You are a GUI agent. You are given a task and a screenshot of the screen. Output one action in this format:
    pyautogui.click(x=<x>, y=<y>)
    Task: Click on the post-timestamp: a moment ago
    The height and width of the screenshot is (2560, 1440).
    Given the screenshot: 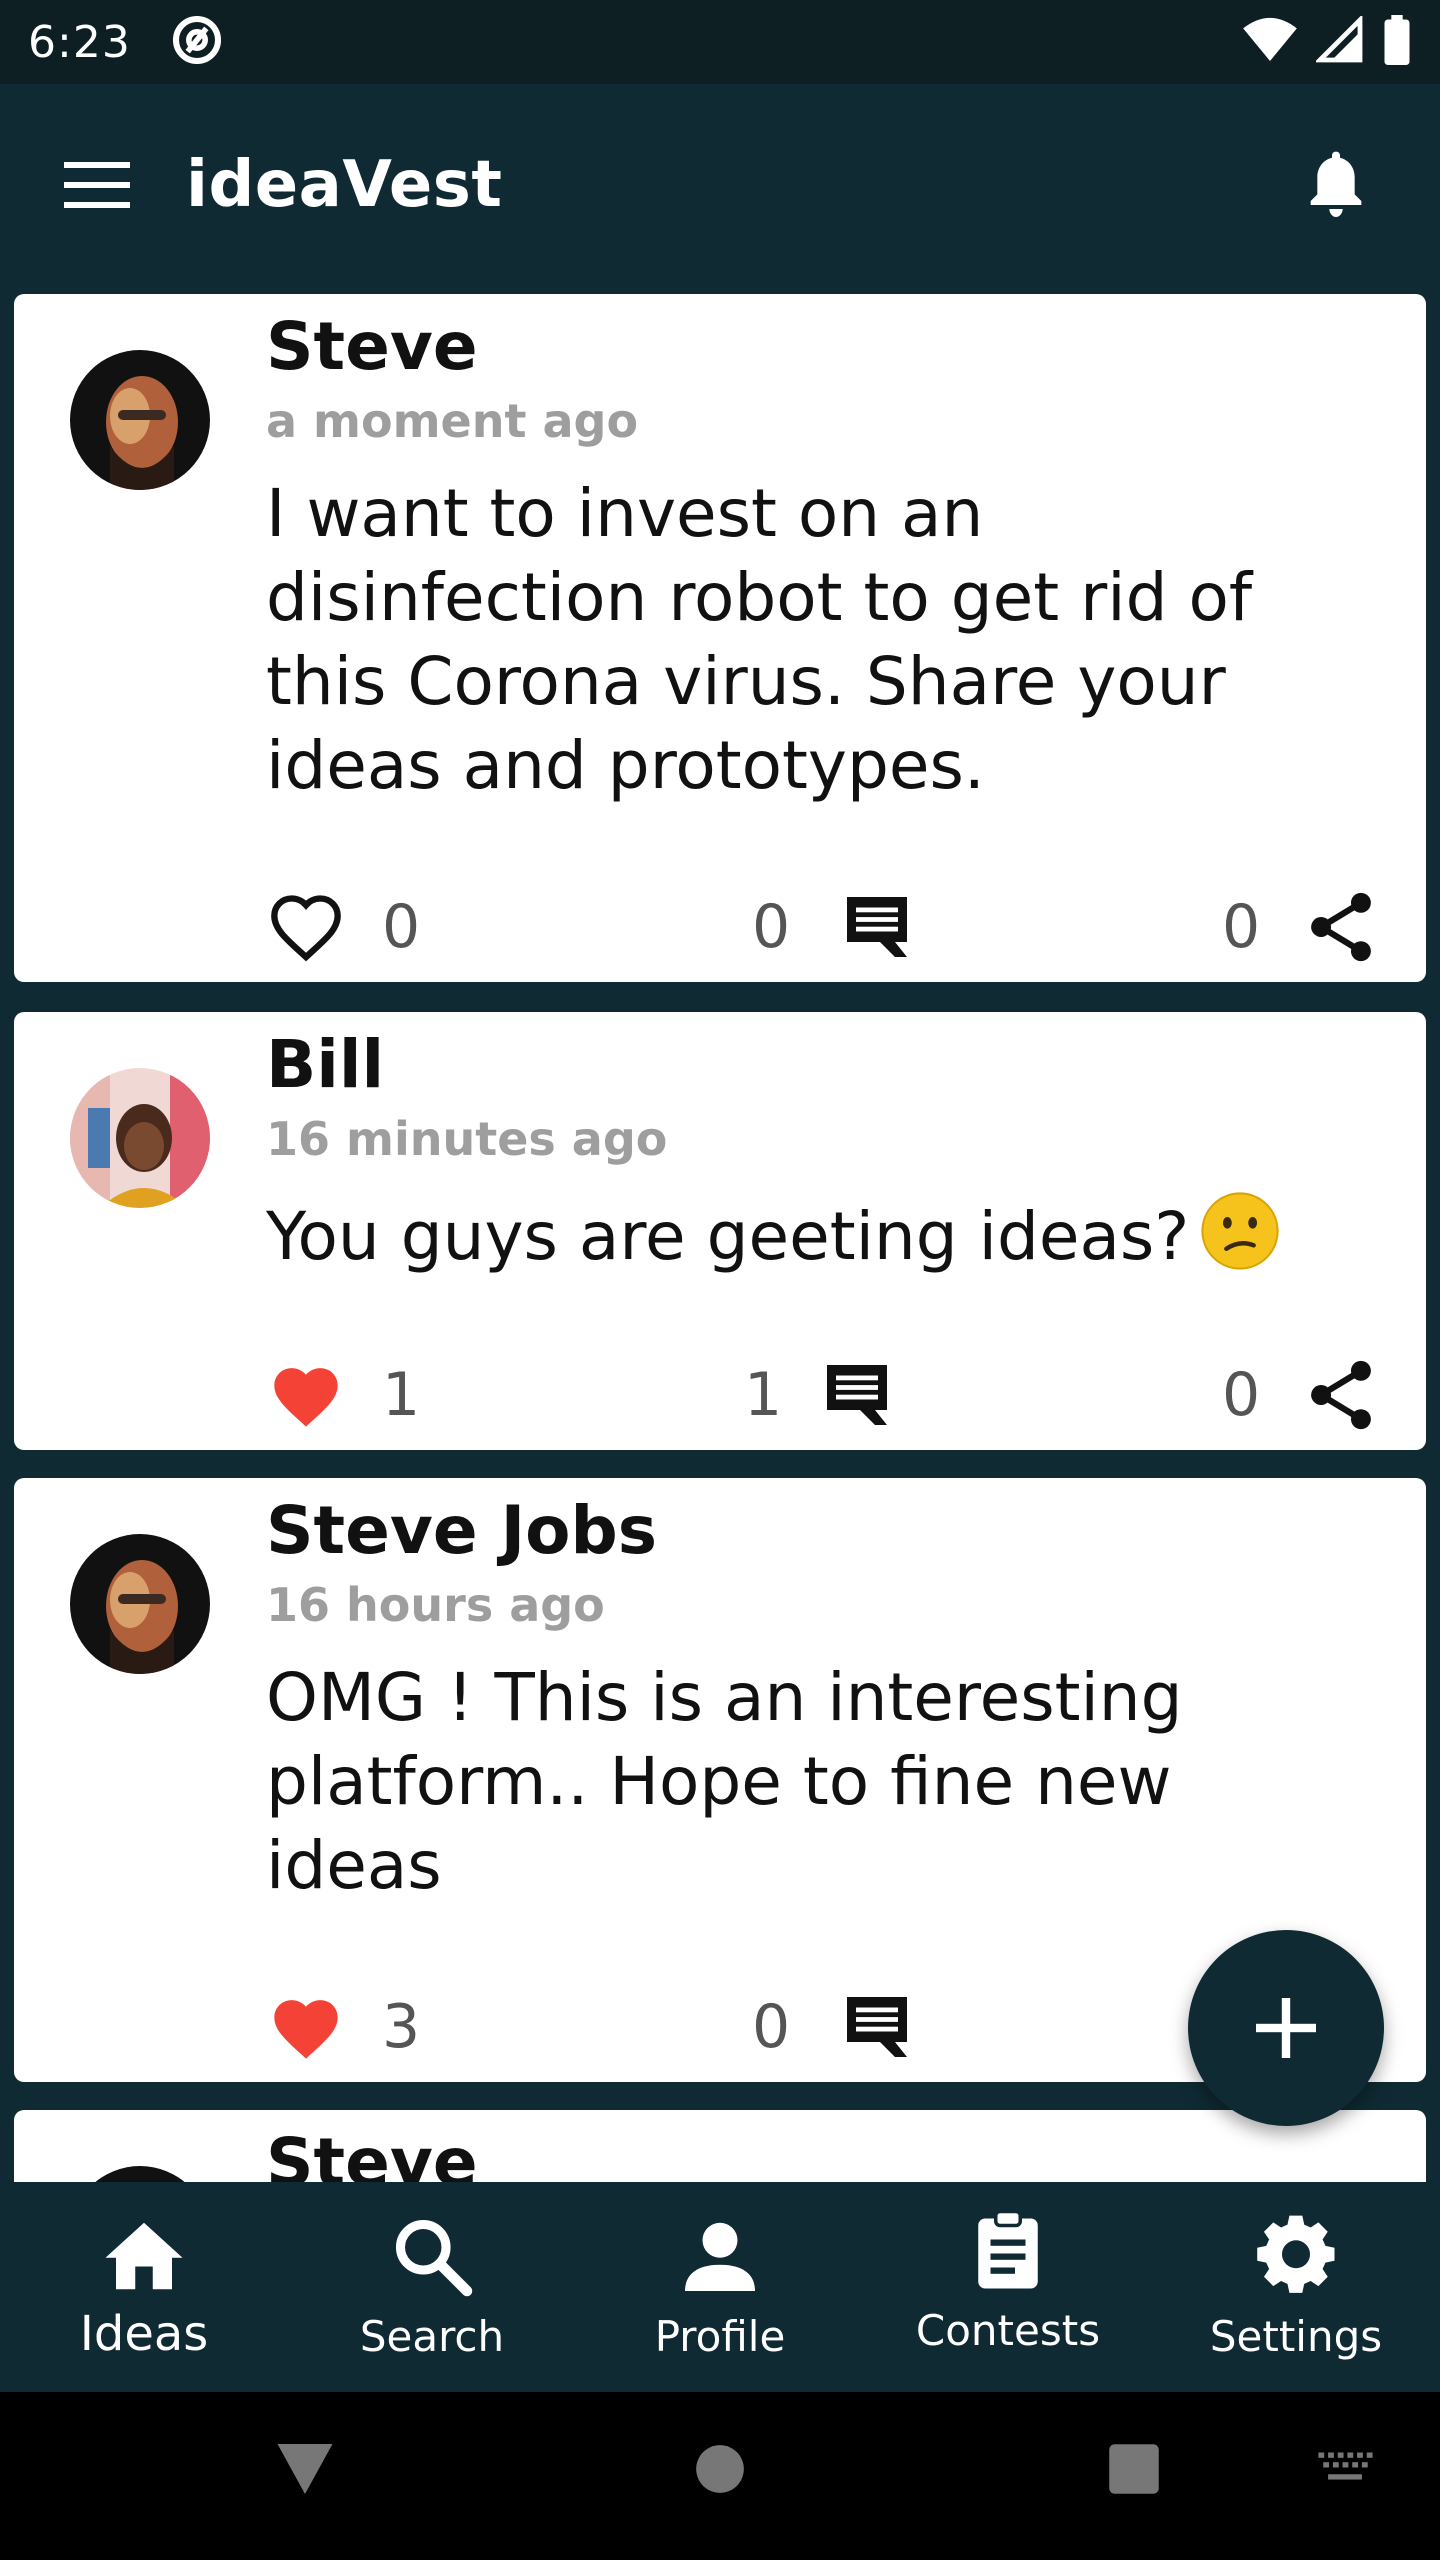 What is the action you would take?
    pyautogui.click(x=452, y=421)
    